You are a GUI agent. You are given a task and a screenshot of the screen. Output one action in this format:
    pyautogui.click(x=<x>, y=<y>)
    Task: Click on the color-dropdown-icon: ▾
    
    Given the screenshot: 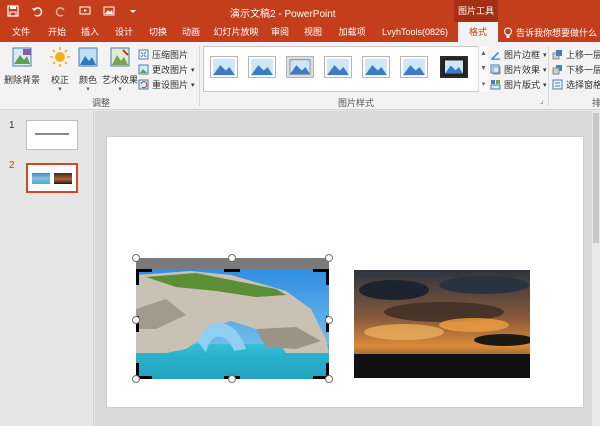 What is the action you would take?
    pyautogui.click(x=88, y=89)
    